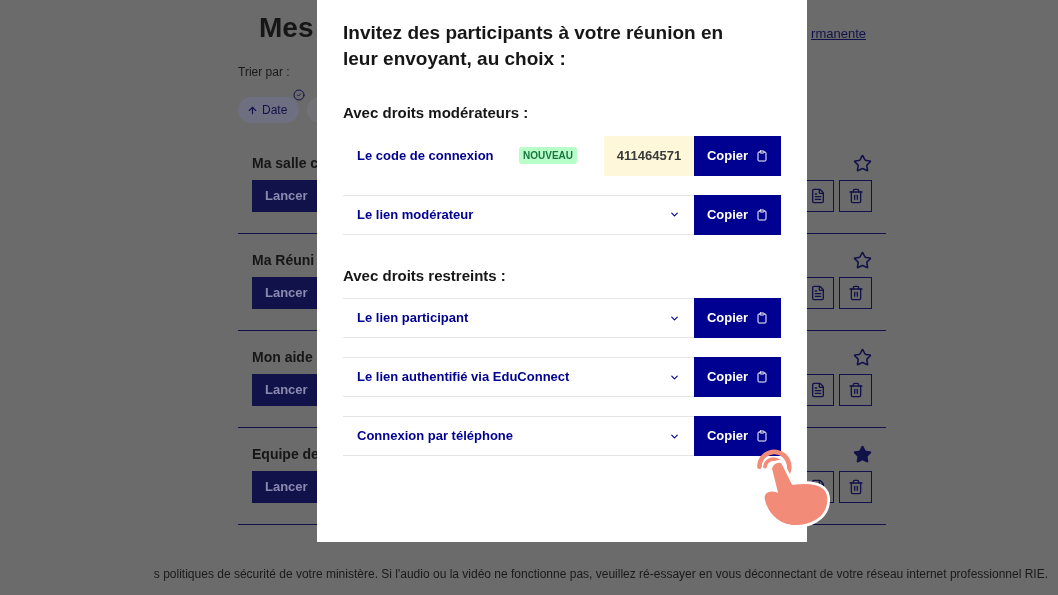 The image size is (1058, 595). I want to click on sort-label: Trier par :, so click(264, 72).